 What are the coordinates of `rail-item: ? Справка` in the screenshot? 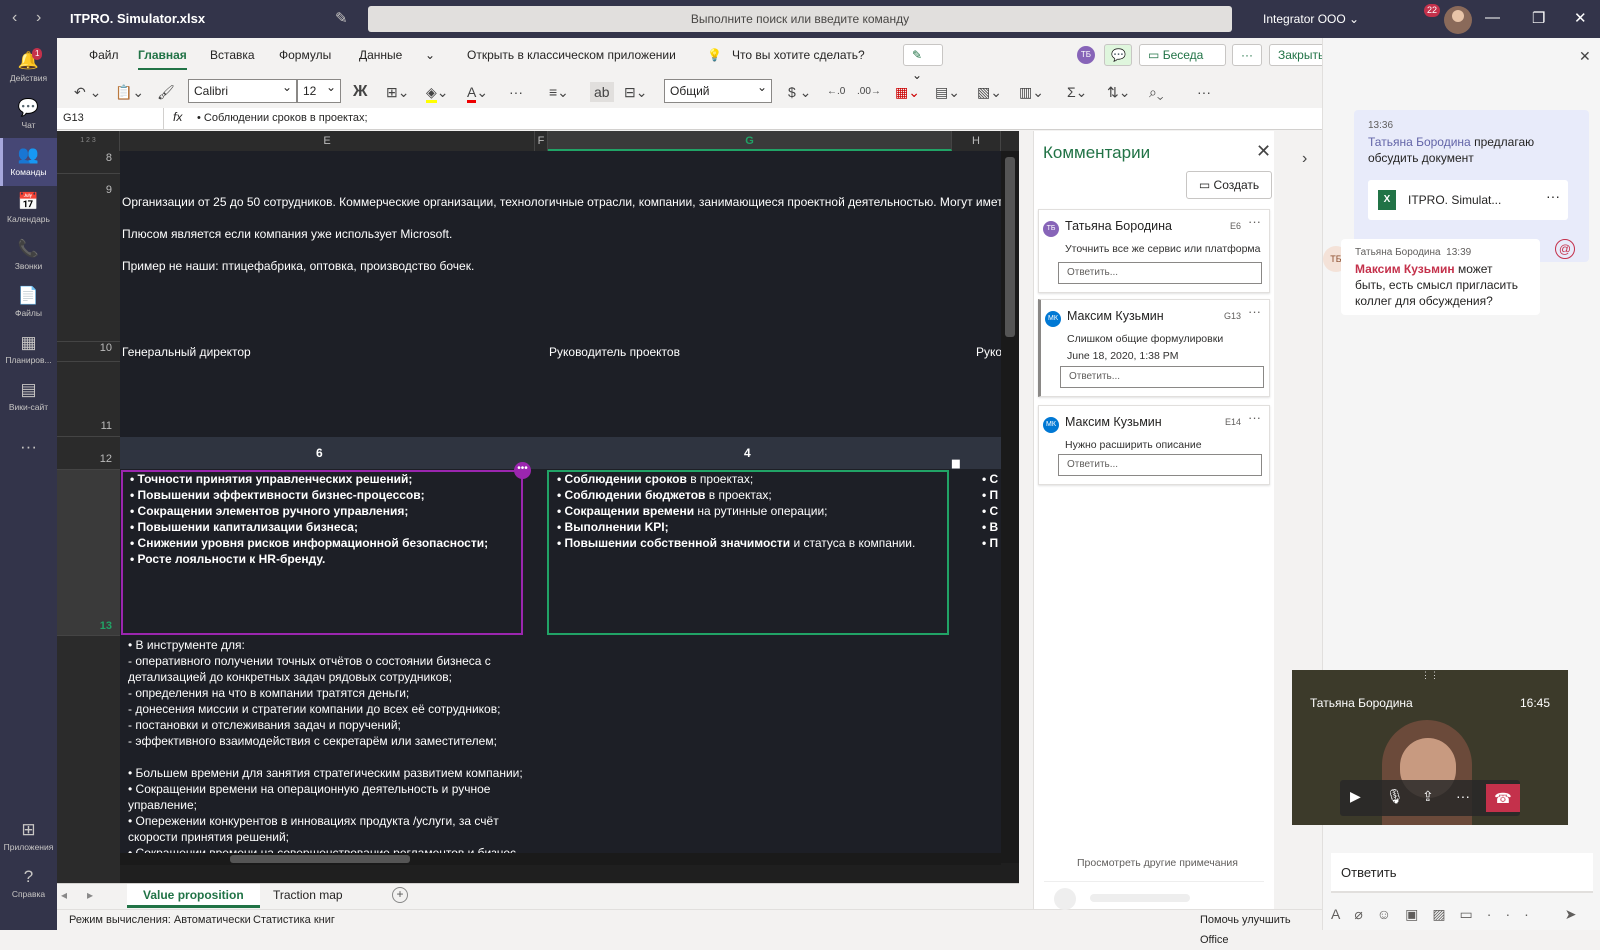 It's located at (28, 884).